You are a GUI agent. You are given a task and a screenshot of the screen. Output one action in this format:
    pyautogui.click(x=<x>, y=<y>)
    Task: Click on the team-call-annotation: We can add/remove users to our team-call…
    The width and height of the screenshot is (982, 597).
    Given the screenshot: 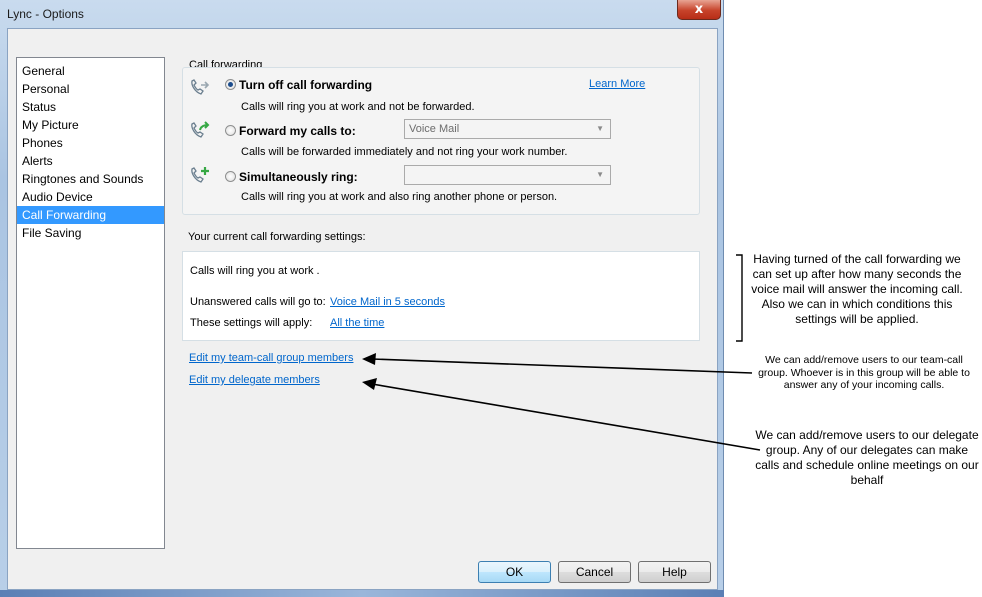 What is the action you would take?
    pyautogui.click(x=864, y=372)
    